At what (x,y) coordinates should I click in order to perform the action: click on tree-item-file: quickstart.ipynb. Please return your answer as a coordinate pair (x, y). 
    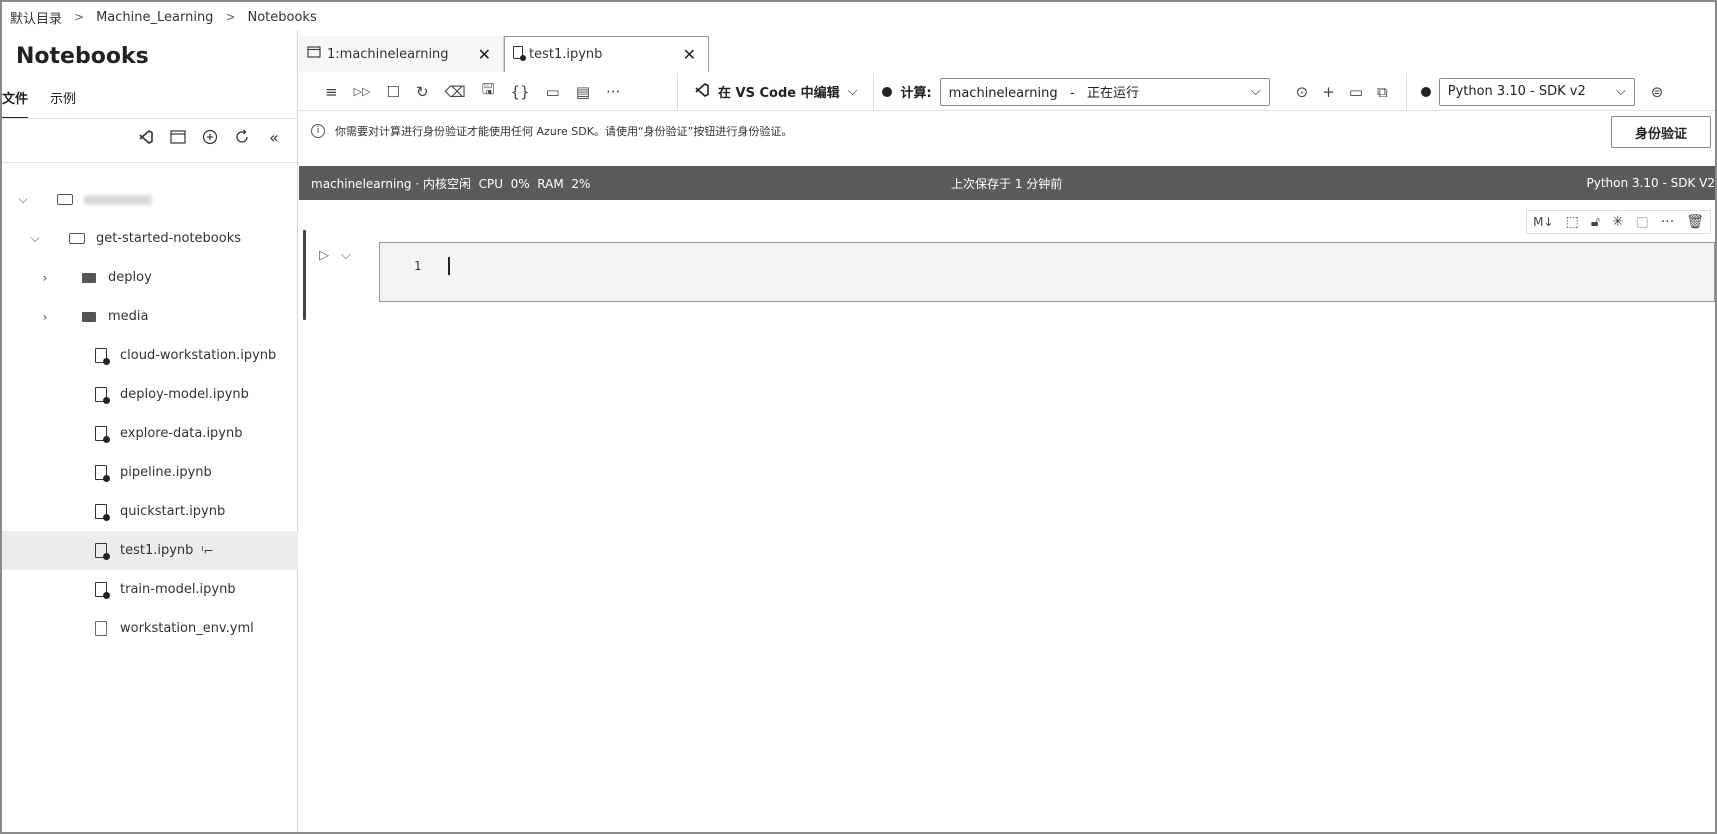
    Looking at the image, I should click on (150, 511).